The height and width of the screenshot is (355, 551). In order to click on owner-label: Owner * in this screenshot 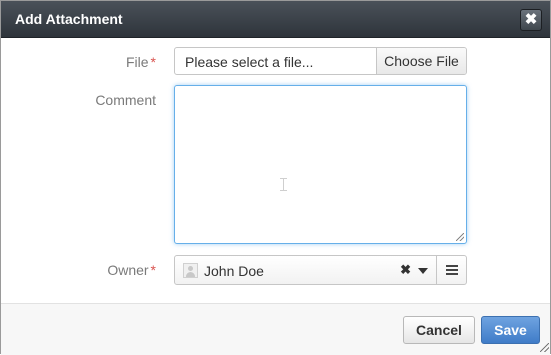, I will do `click(131, 270)`.